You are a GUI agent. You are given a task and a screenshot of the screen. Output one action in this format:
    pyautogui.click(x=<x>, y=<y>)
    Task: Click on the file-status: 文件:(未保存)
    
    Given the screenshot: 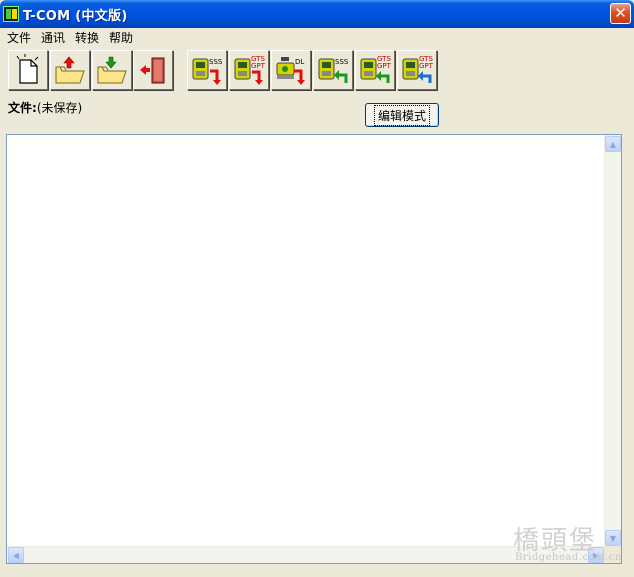 What is the action you would take?
    pyautogui.click(x=45, y=107)
    